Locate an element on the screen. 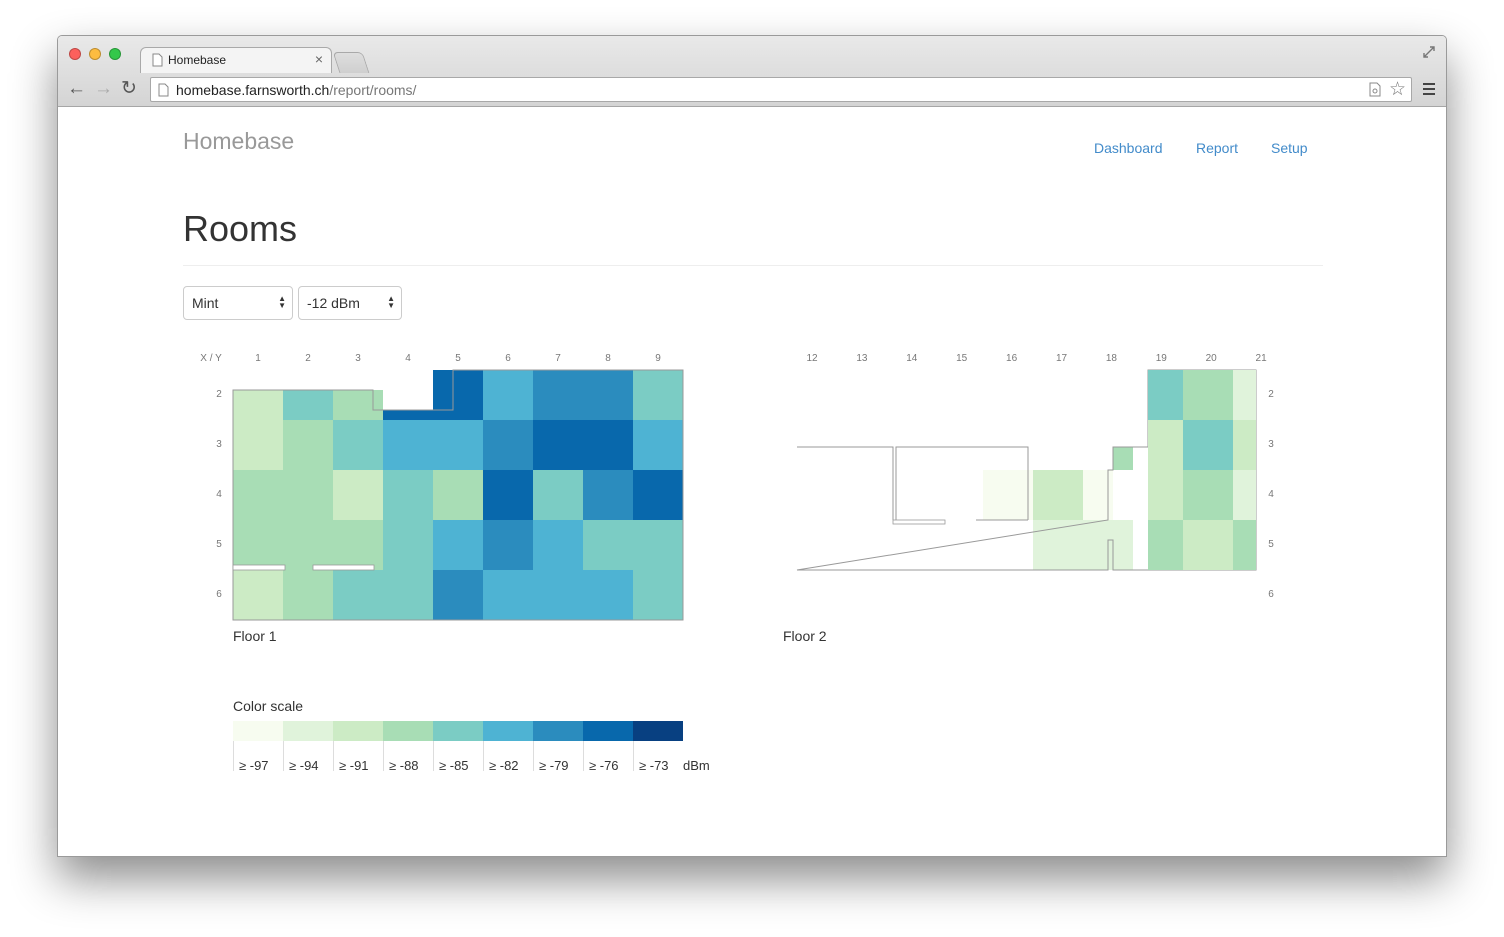  y-axis-label: 3 is located at coordinates (1271, 444).